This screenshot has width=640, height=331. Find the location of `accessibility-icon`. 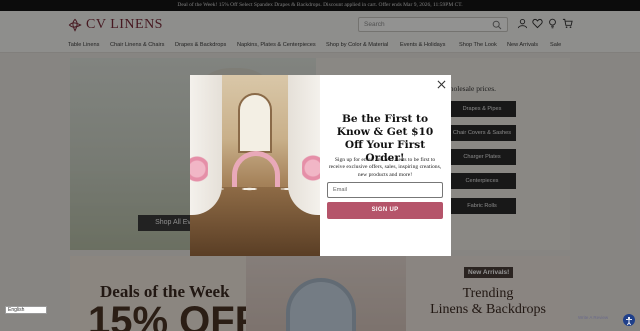

accessibility-icon is located at coordinates (629, 320).